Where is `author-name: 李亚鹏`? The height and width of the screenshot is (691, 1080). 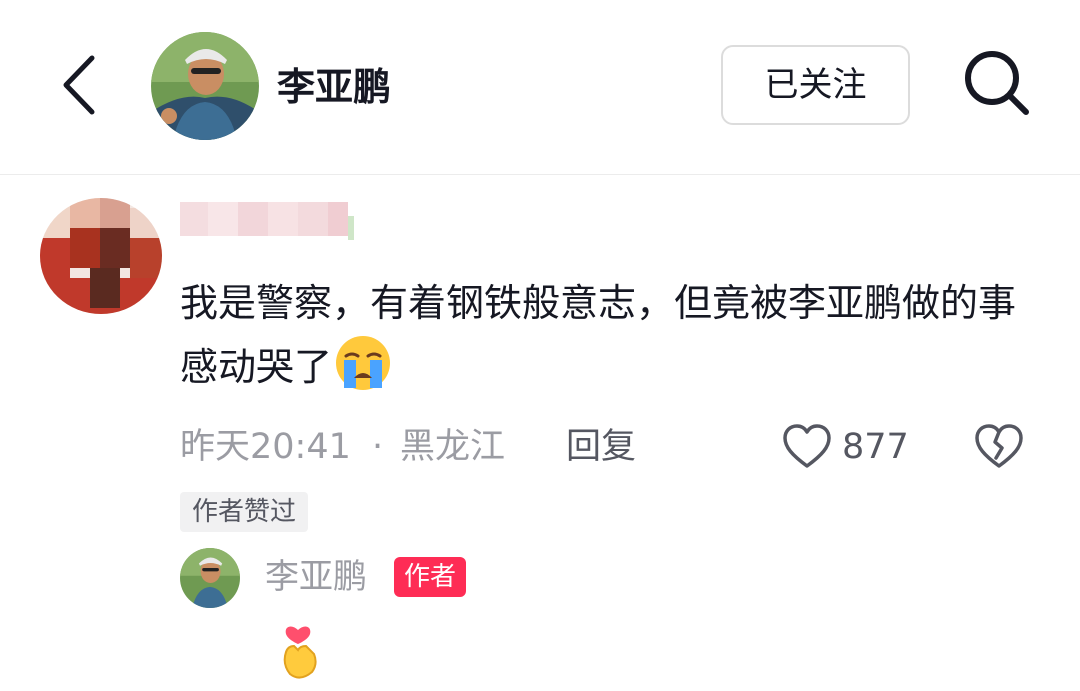 author-name: 李亚鹏 is located at coordinates (316, 577).